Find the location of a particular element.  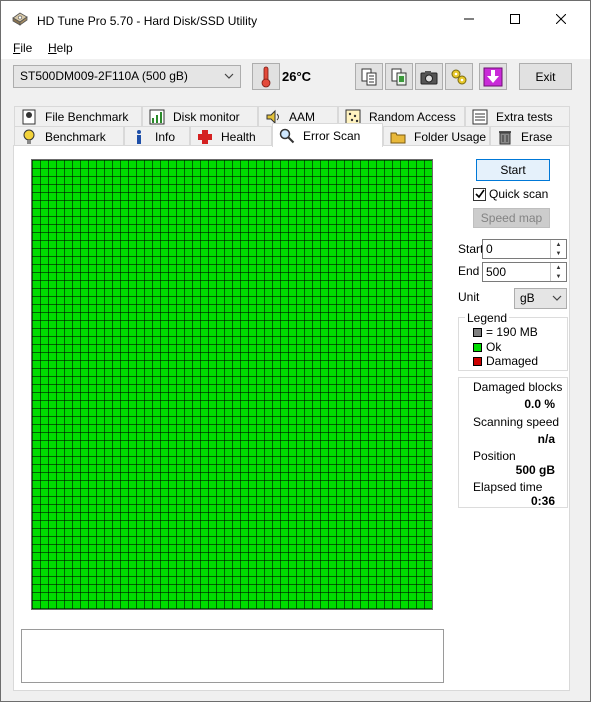

window-title: HD Tune Pro 5.70 - Hard Disk/SSD Utility is located at coordinates (147, 21).